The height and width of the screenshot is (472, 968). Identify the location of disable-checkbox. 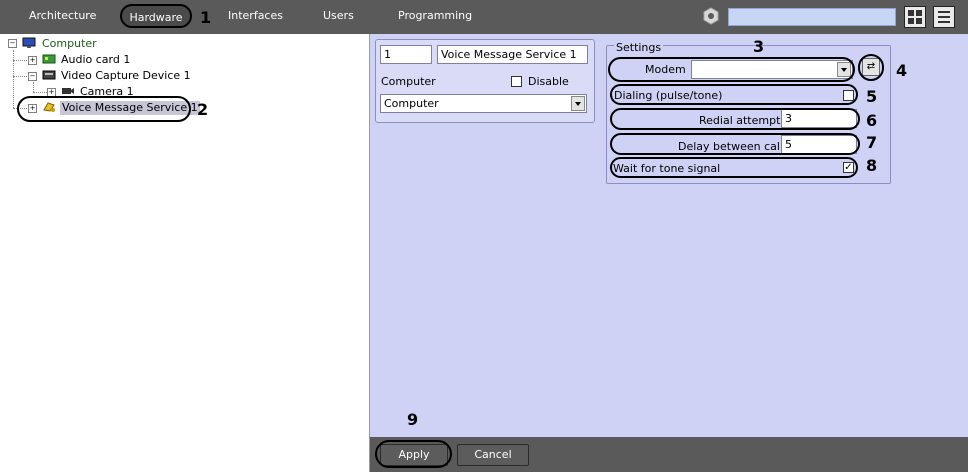
(516, 81).